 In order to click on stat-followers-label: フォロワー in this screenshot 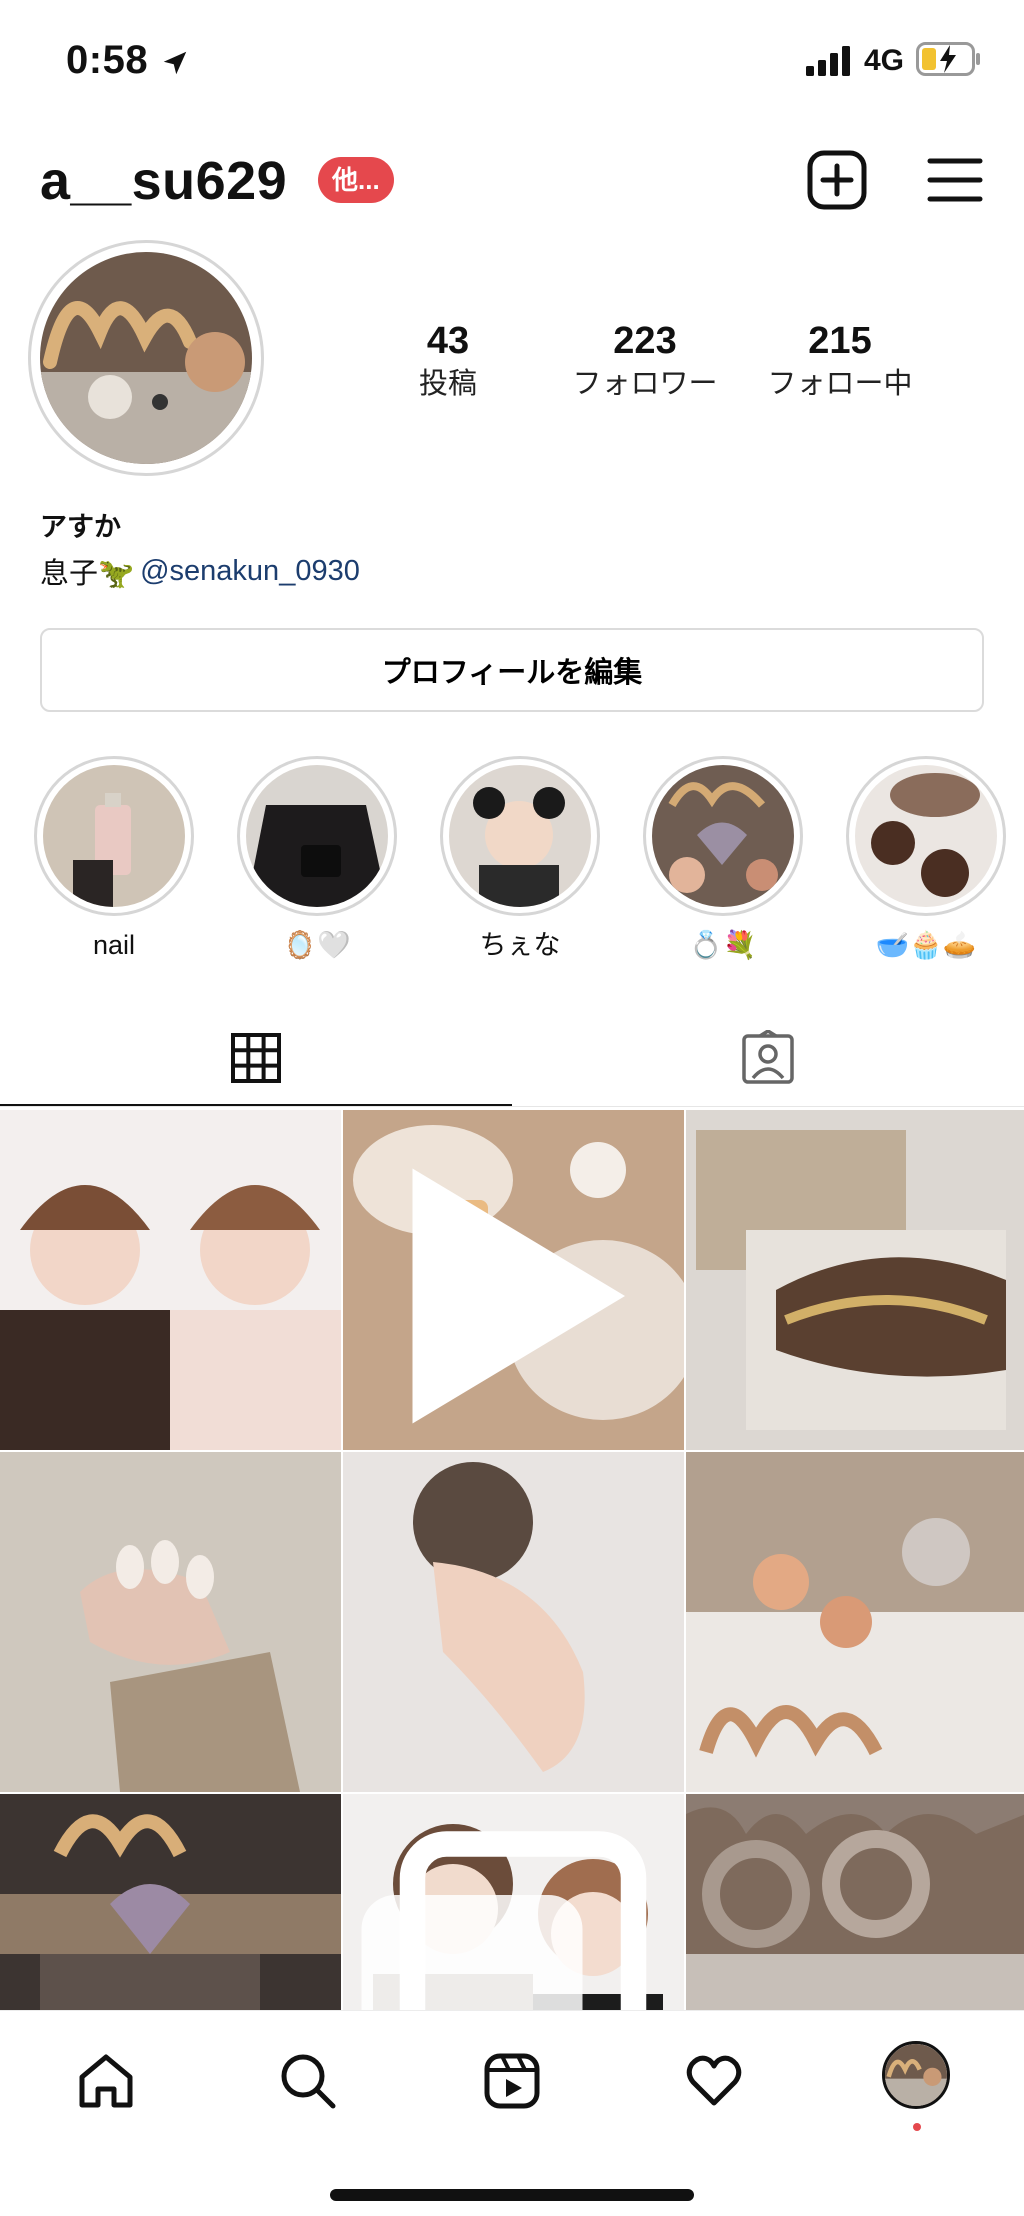, I will do `click(645, 384)`.